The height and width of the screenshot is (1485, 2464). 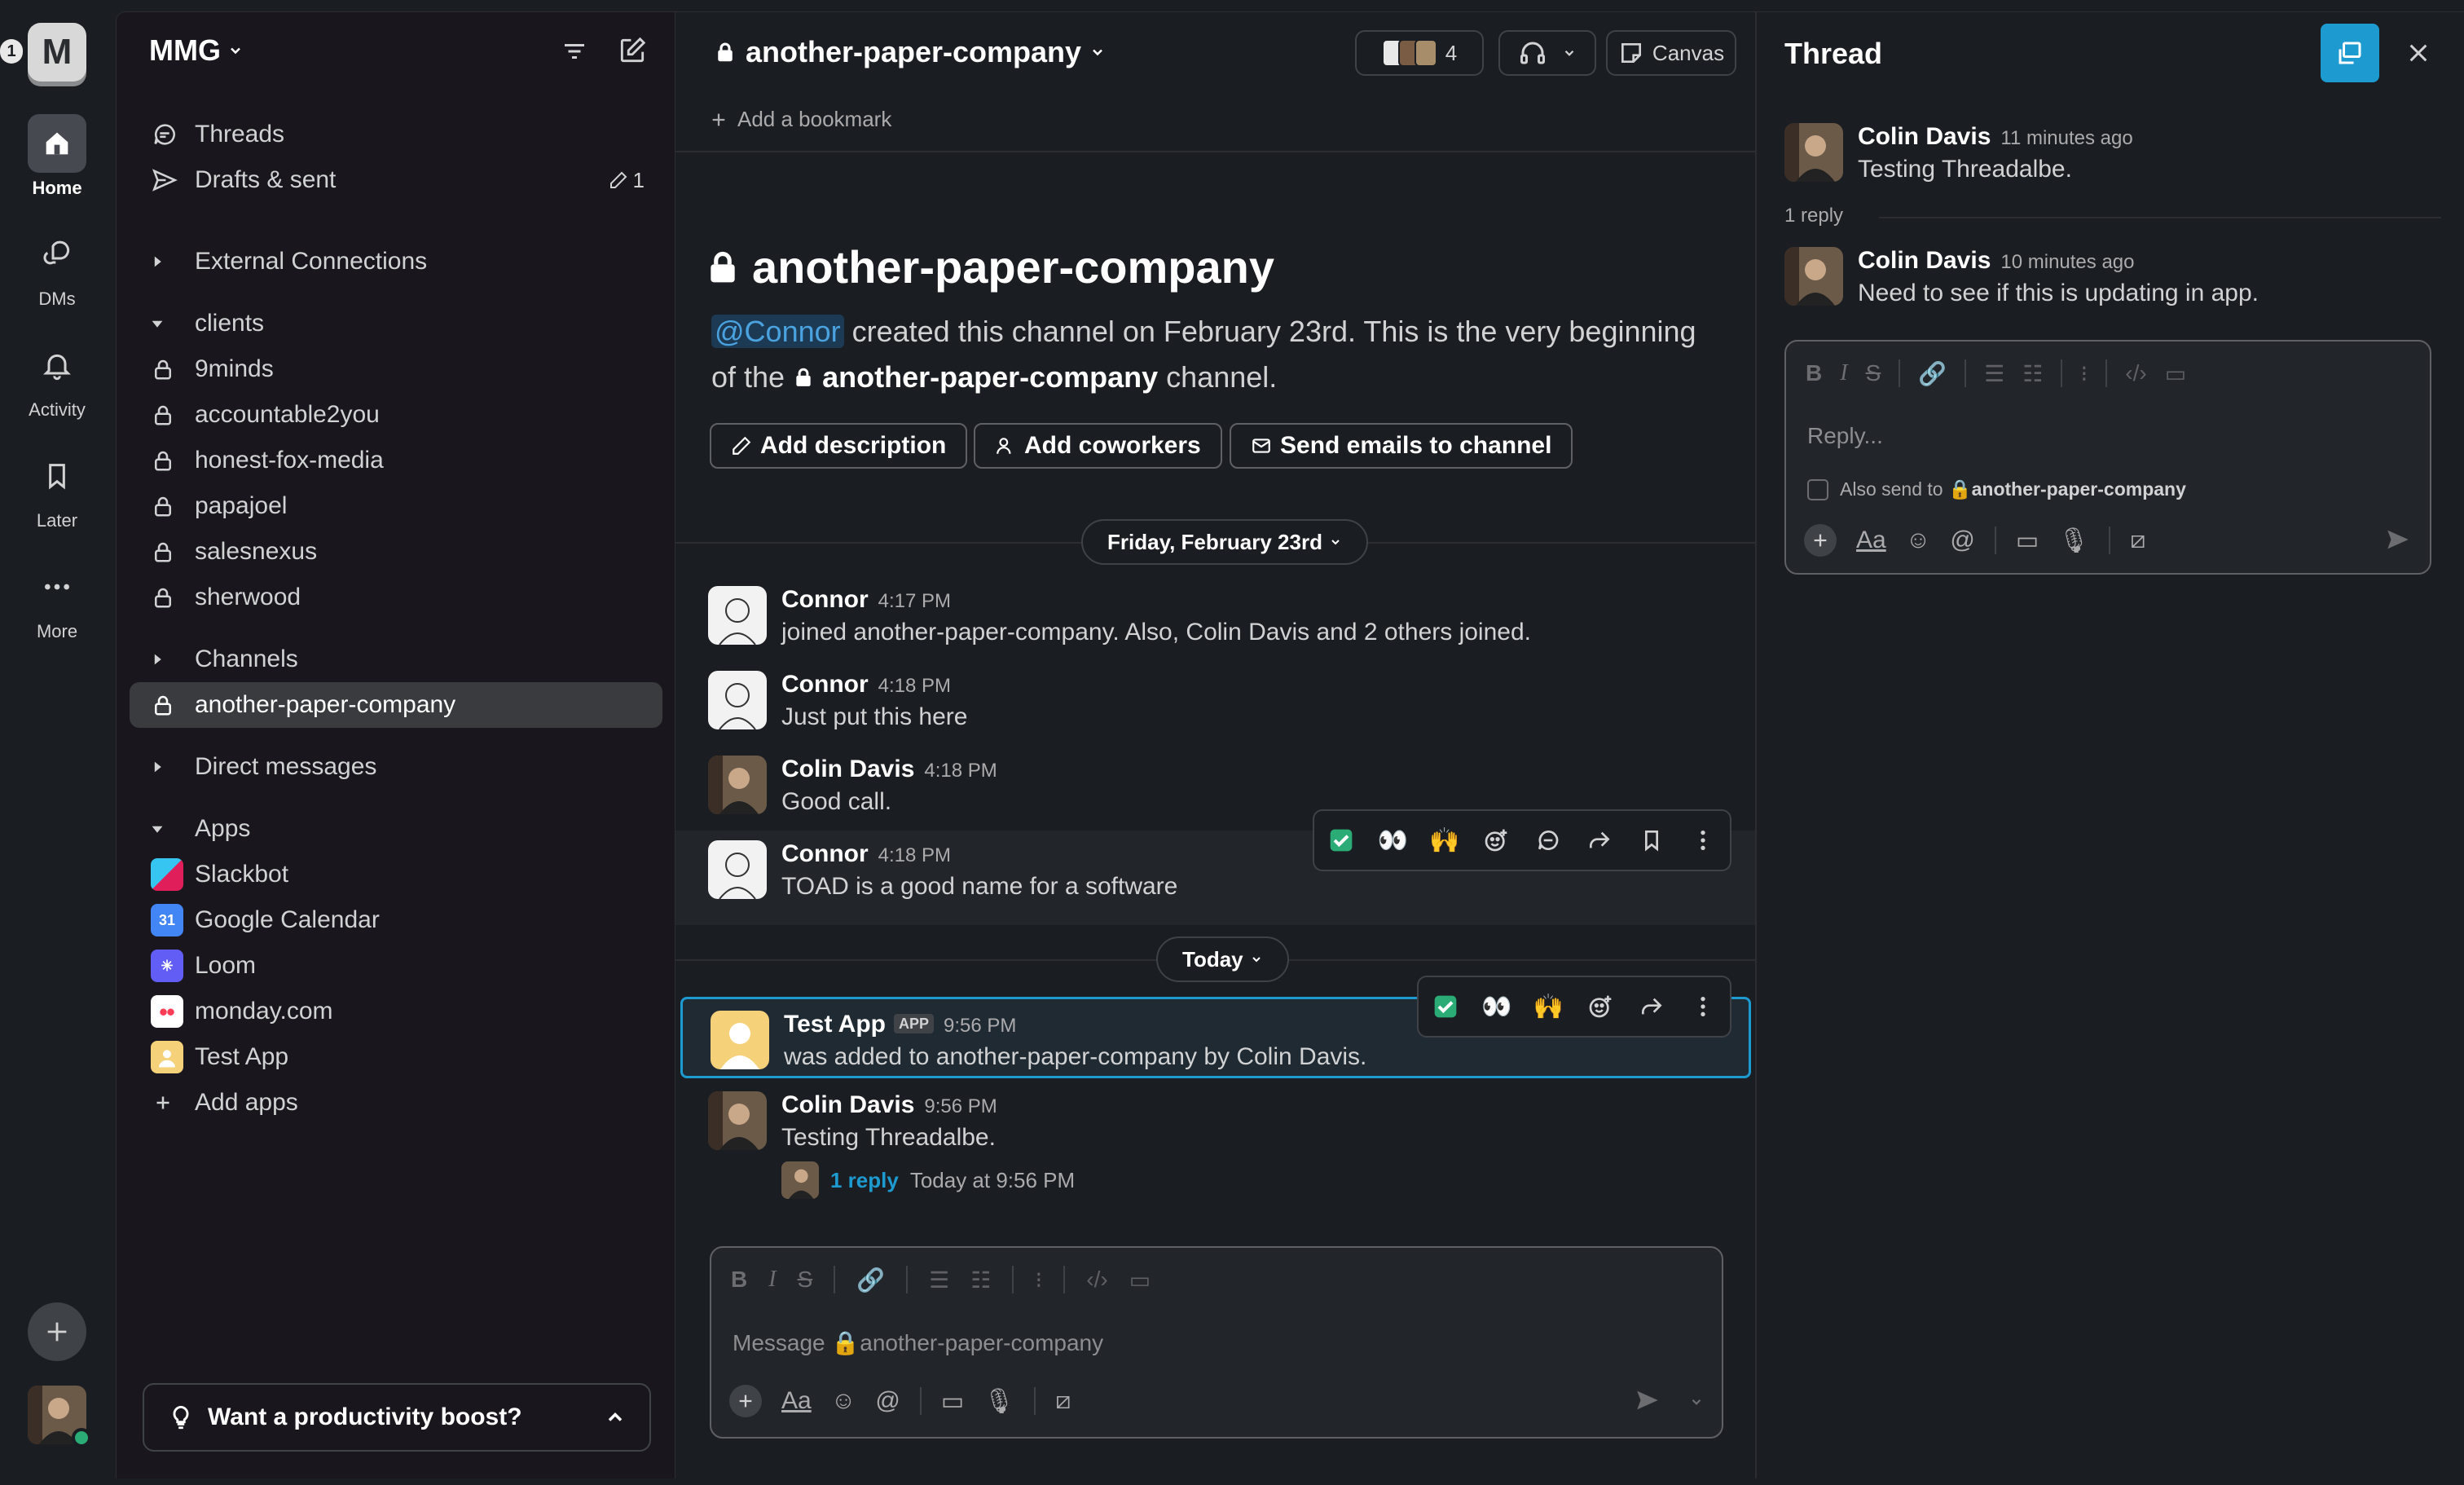 What do you see at coordinates (2418, 53) in the screenshot?
I see `close-thread-button` at bounding box center [2418, 53].